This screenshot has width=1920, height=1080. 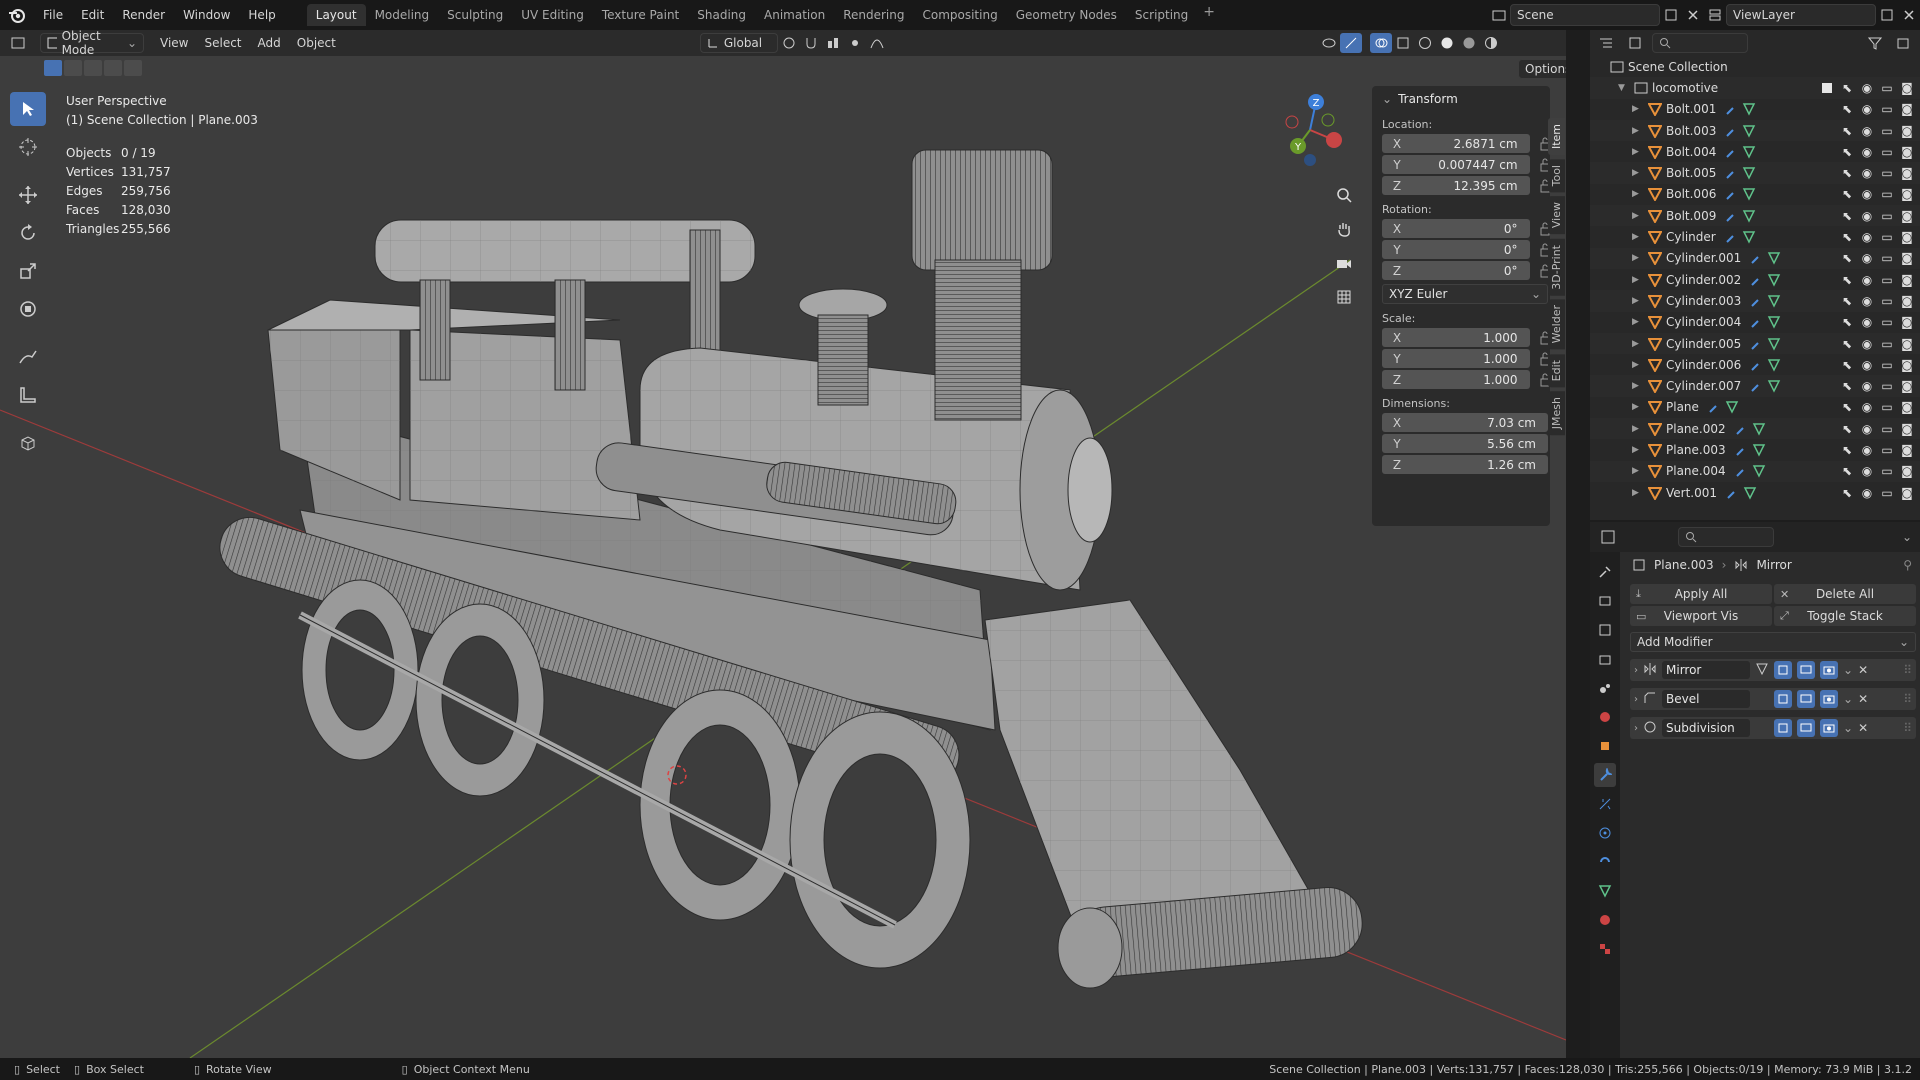 I want to click on tab-jmesh: JMesh, so click(x=1556, y=413).